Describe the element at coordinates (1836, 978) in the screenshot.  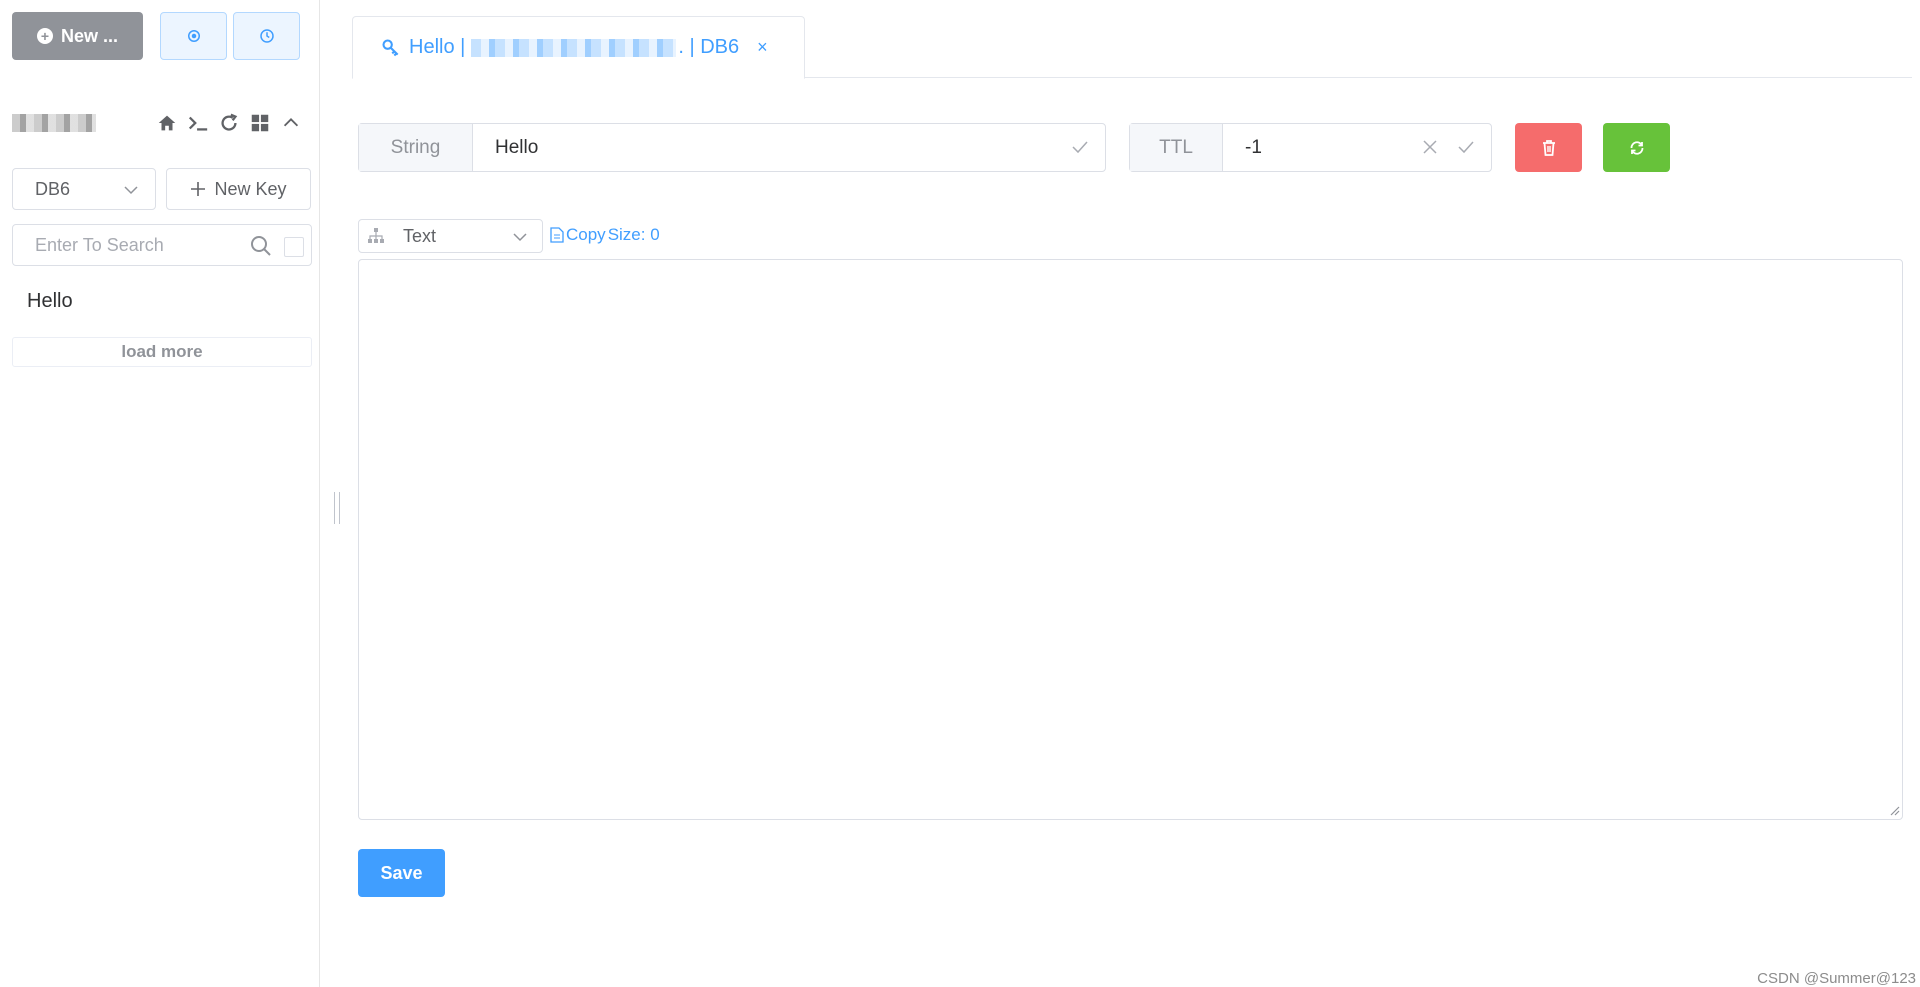
I see `watermark: CSDN @Summer@123` at that location.